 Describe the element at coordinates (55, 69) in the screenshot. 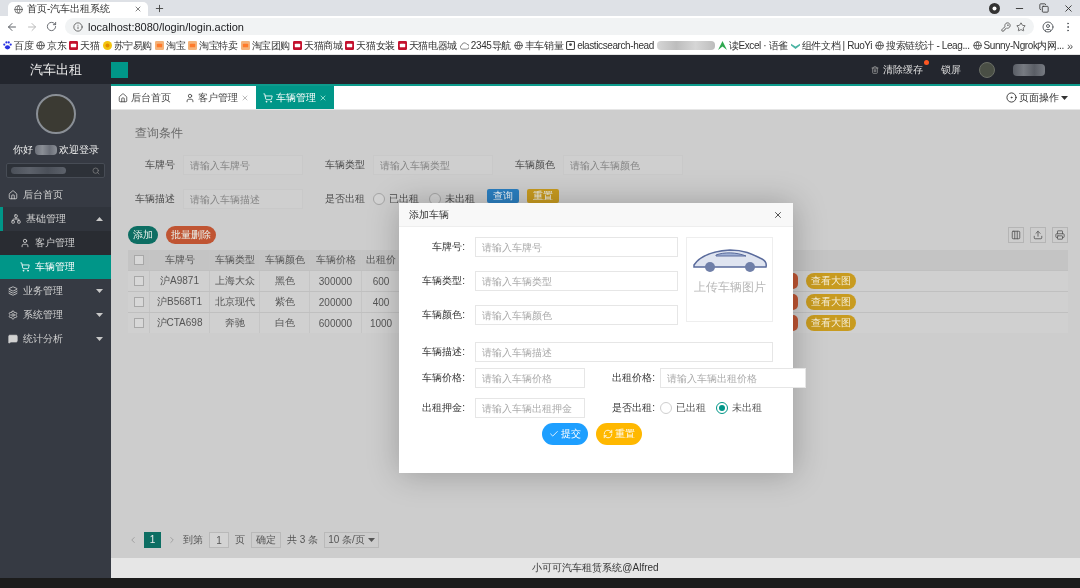

I see `app-logo-text: 汽车出租` at that location.